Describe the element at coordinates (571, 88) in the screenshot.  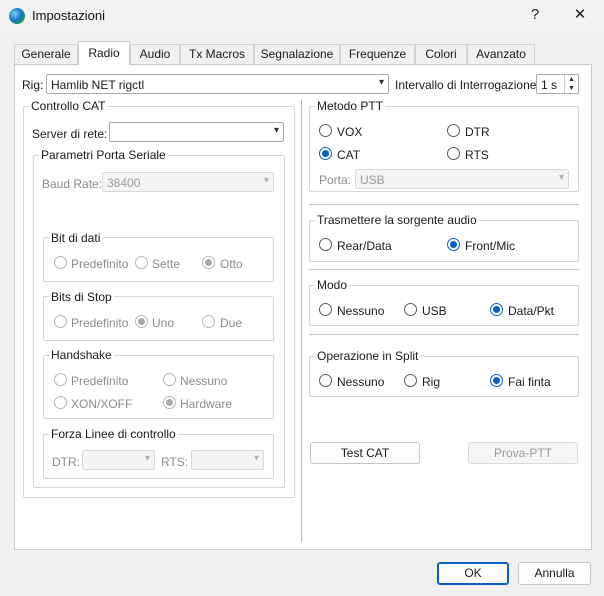
I see `spin-down-icon: ▼` at that location.